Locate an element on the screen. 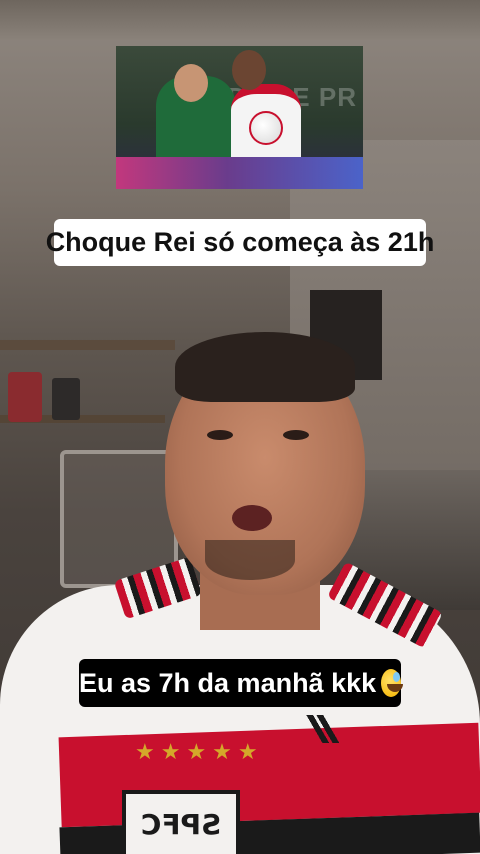 The width and height of the screenshot is (480, 854). left-eye is located at coordinates (220, 435).